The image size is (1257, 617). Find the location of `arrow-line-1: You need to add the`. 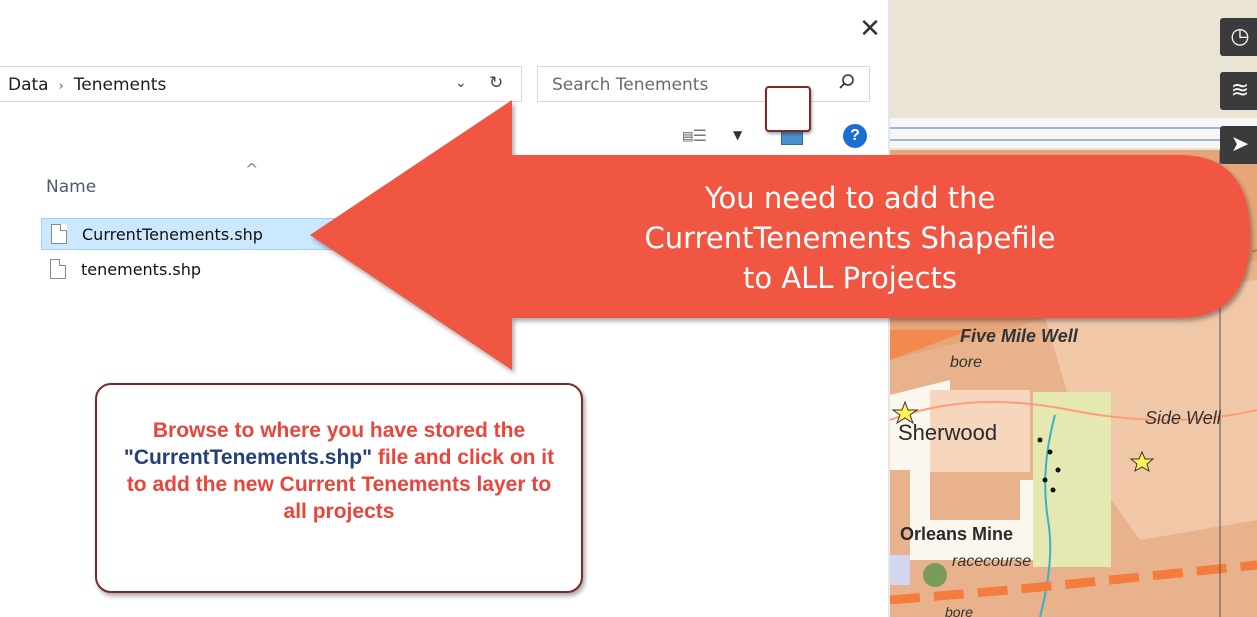

arrow-line-1: You need to add the is located at coordinates (850, 198).